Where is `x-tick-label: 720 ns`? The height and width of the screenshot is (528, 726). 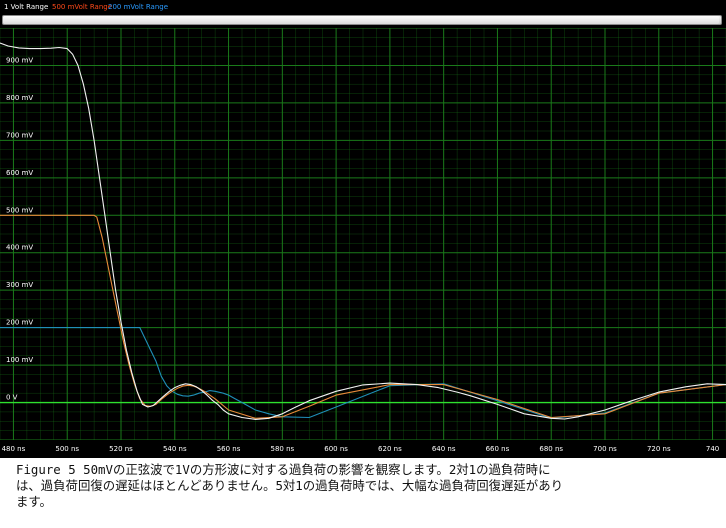 x-tick-label: 720 ns is located at coordinates (659, 449).